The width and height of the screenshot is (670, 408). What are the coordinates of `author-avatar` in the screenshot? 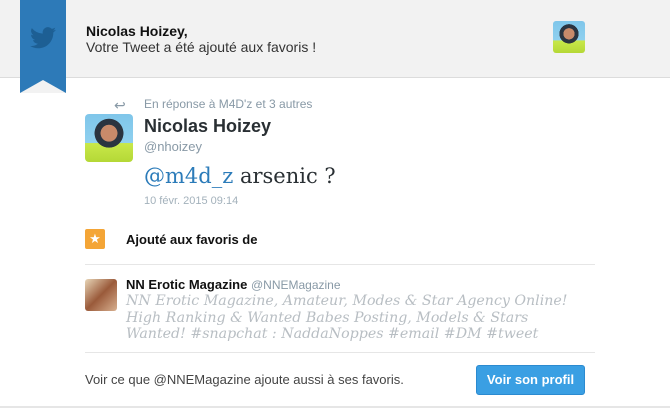 It's located at (109, 138).